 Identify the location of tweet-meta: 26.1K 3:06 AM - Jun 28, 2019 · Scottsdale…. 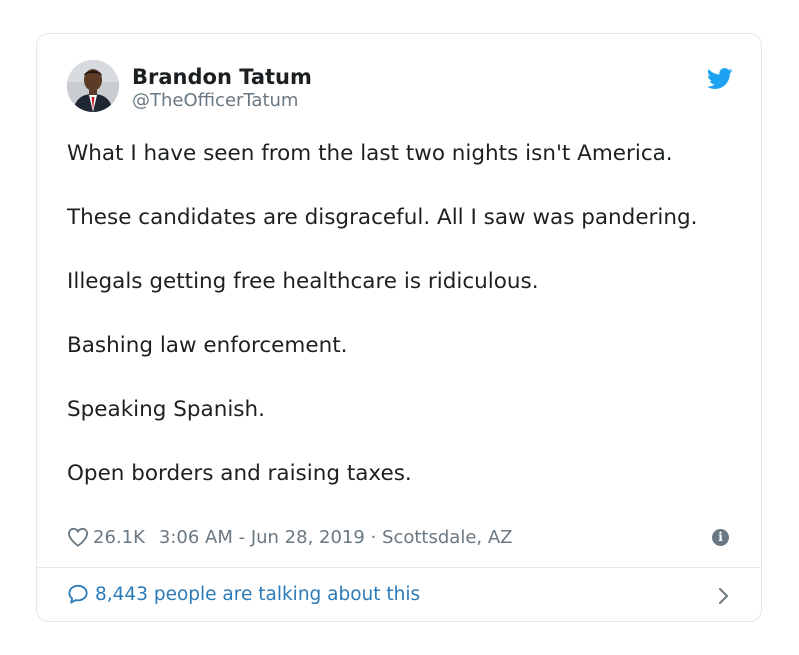
(399, 538).